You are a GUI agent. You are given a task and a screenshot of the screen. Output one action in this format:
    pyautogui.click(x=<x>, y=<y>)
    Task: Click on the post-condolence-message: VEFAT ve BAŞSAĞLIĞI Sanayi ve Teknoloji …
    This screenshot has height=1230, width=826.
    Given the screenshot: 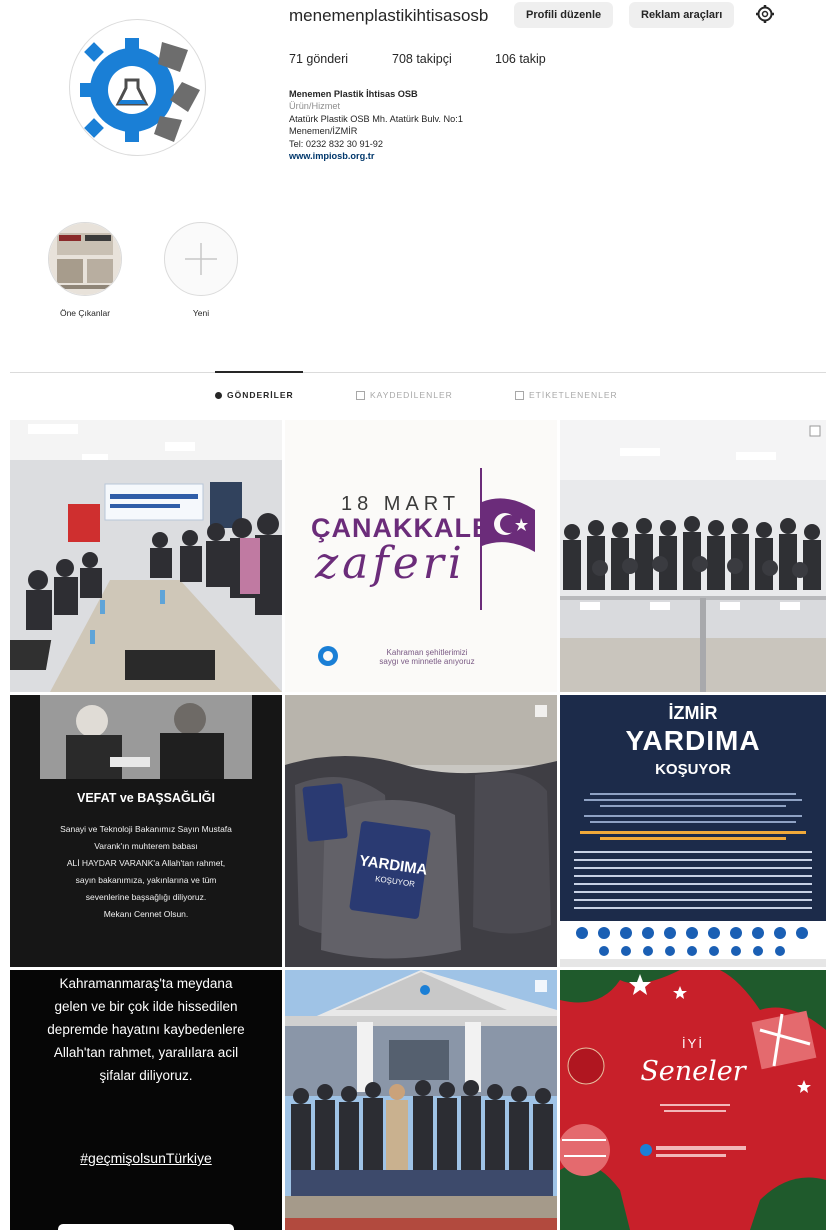 What is the action you would take?
    pyautogui.click(x=146, y=831)
    